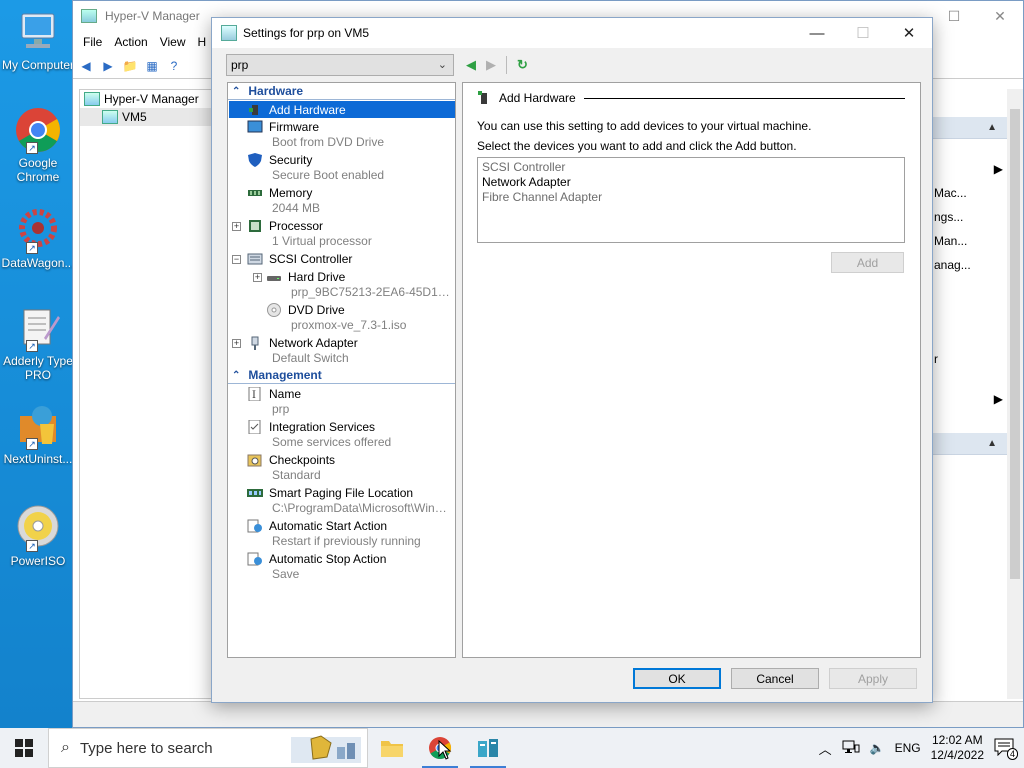 The height and width of the screenshot is (768, 1024). What do you see at coordinates (152, 66) in the screenshot?
I see `show-hide-console-icon: ▦` at bounding box center [152, 66].